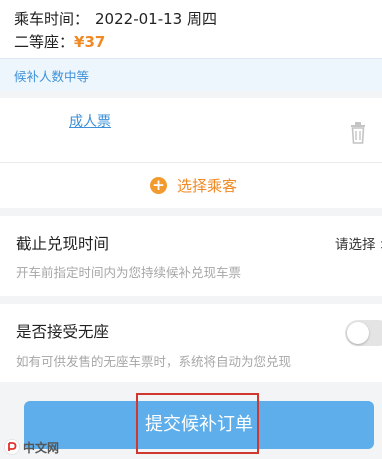 This screenshot has height=459, width=382. What do you see at coordinates (12, 447) in the screenshot?
I see `php-logo-icon` at bounding box center [12, 447].